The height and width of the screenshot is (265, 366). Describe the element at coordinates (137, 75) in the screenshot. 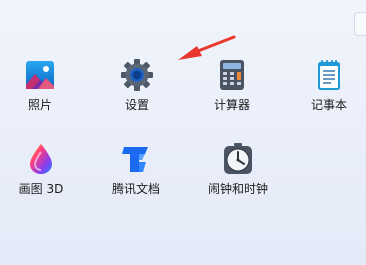

I see `gear-icon` at that location.